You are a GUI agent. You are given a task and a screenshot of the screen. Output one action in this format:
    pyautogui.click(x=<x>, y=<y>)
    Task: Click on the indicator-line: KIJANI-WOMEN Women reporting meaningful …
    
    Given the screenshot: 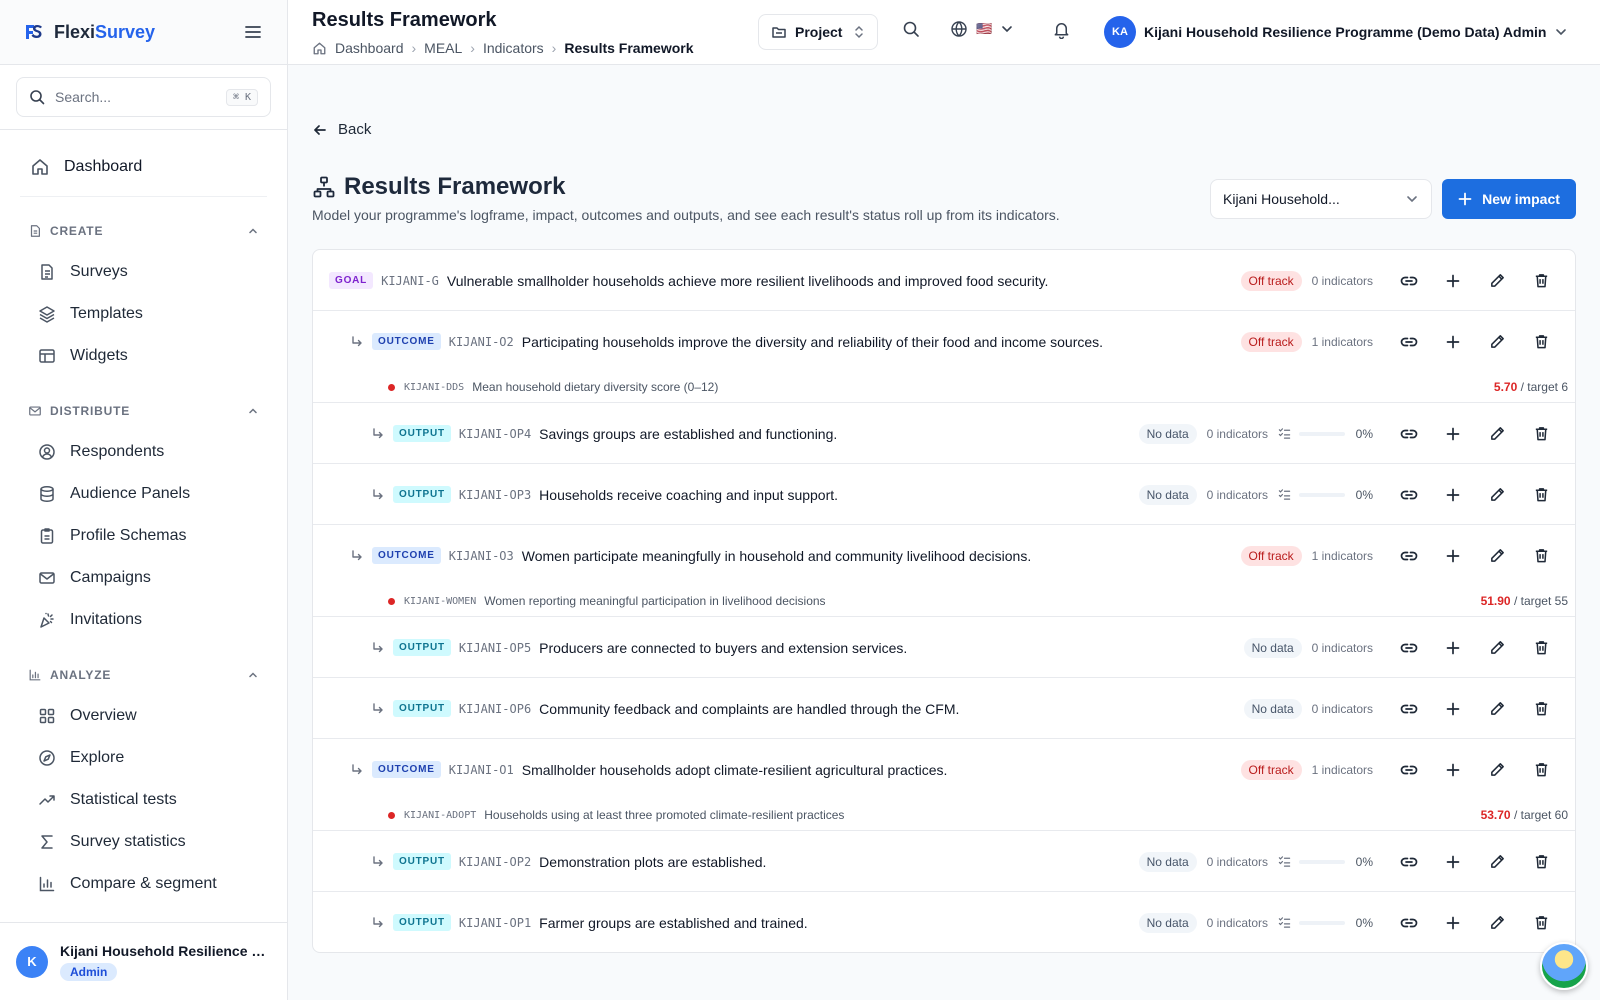 What is the action you would take?
    pyautogui.click(x=944, y=601)
    